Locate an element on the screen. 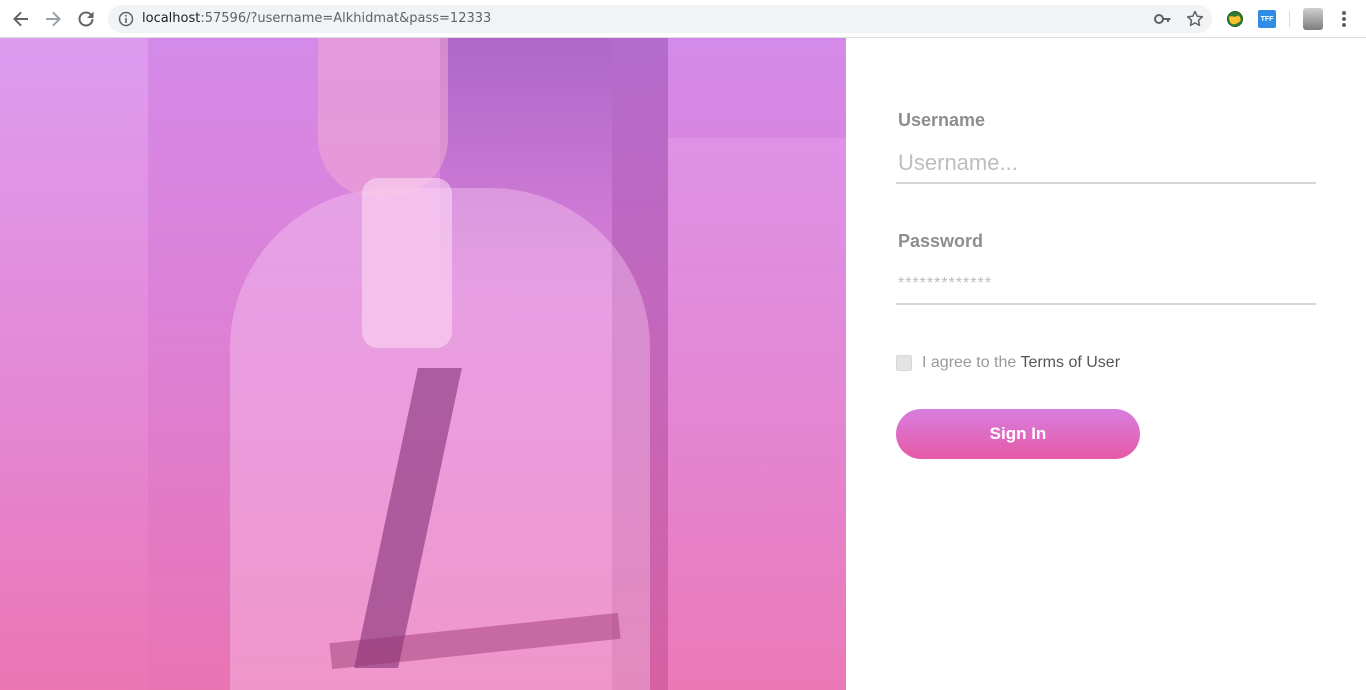 The height and width of the screenshot is (690, 1366). back-button is located at coordinates (21, 19).